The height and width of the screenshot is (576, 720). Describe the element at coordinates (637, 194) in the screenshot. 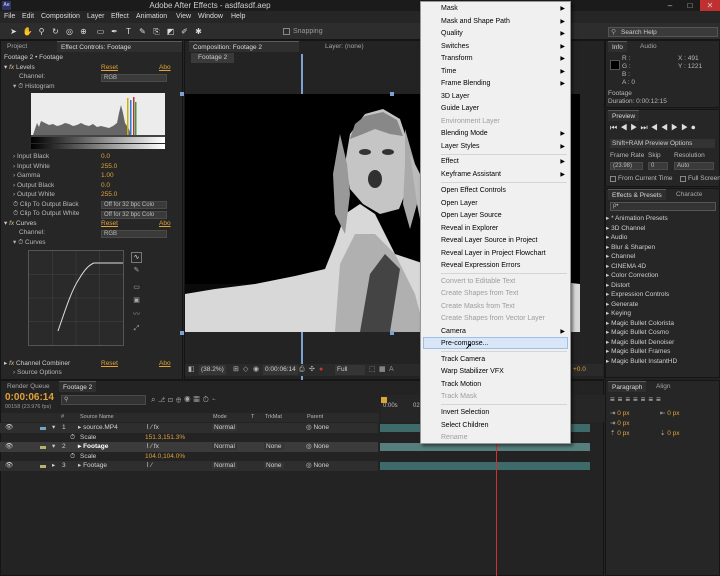

I see `tab-effects-presets: Effects & Presets` at that location.